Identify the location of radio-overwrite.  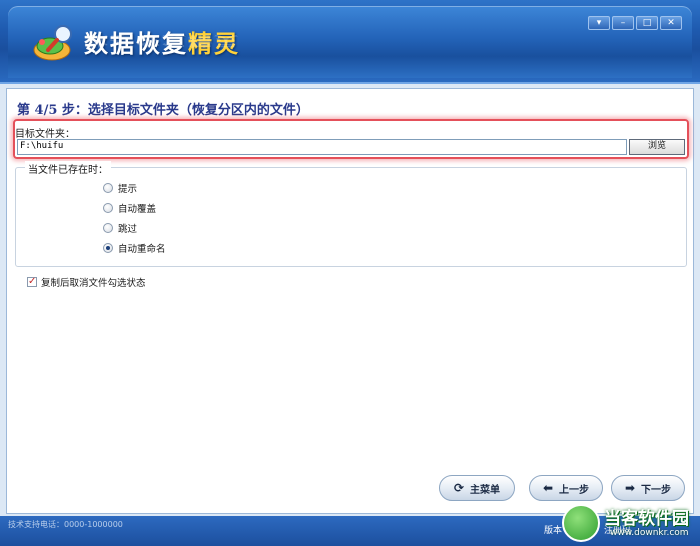
(108, 208).